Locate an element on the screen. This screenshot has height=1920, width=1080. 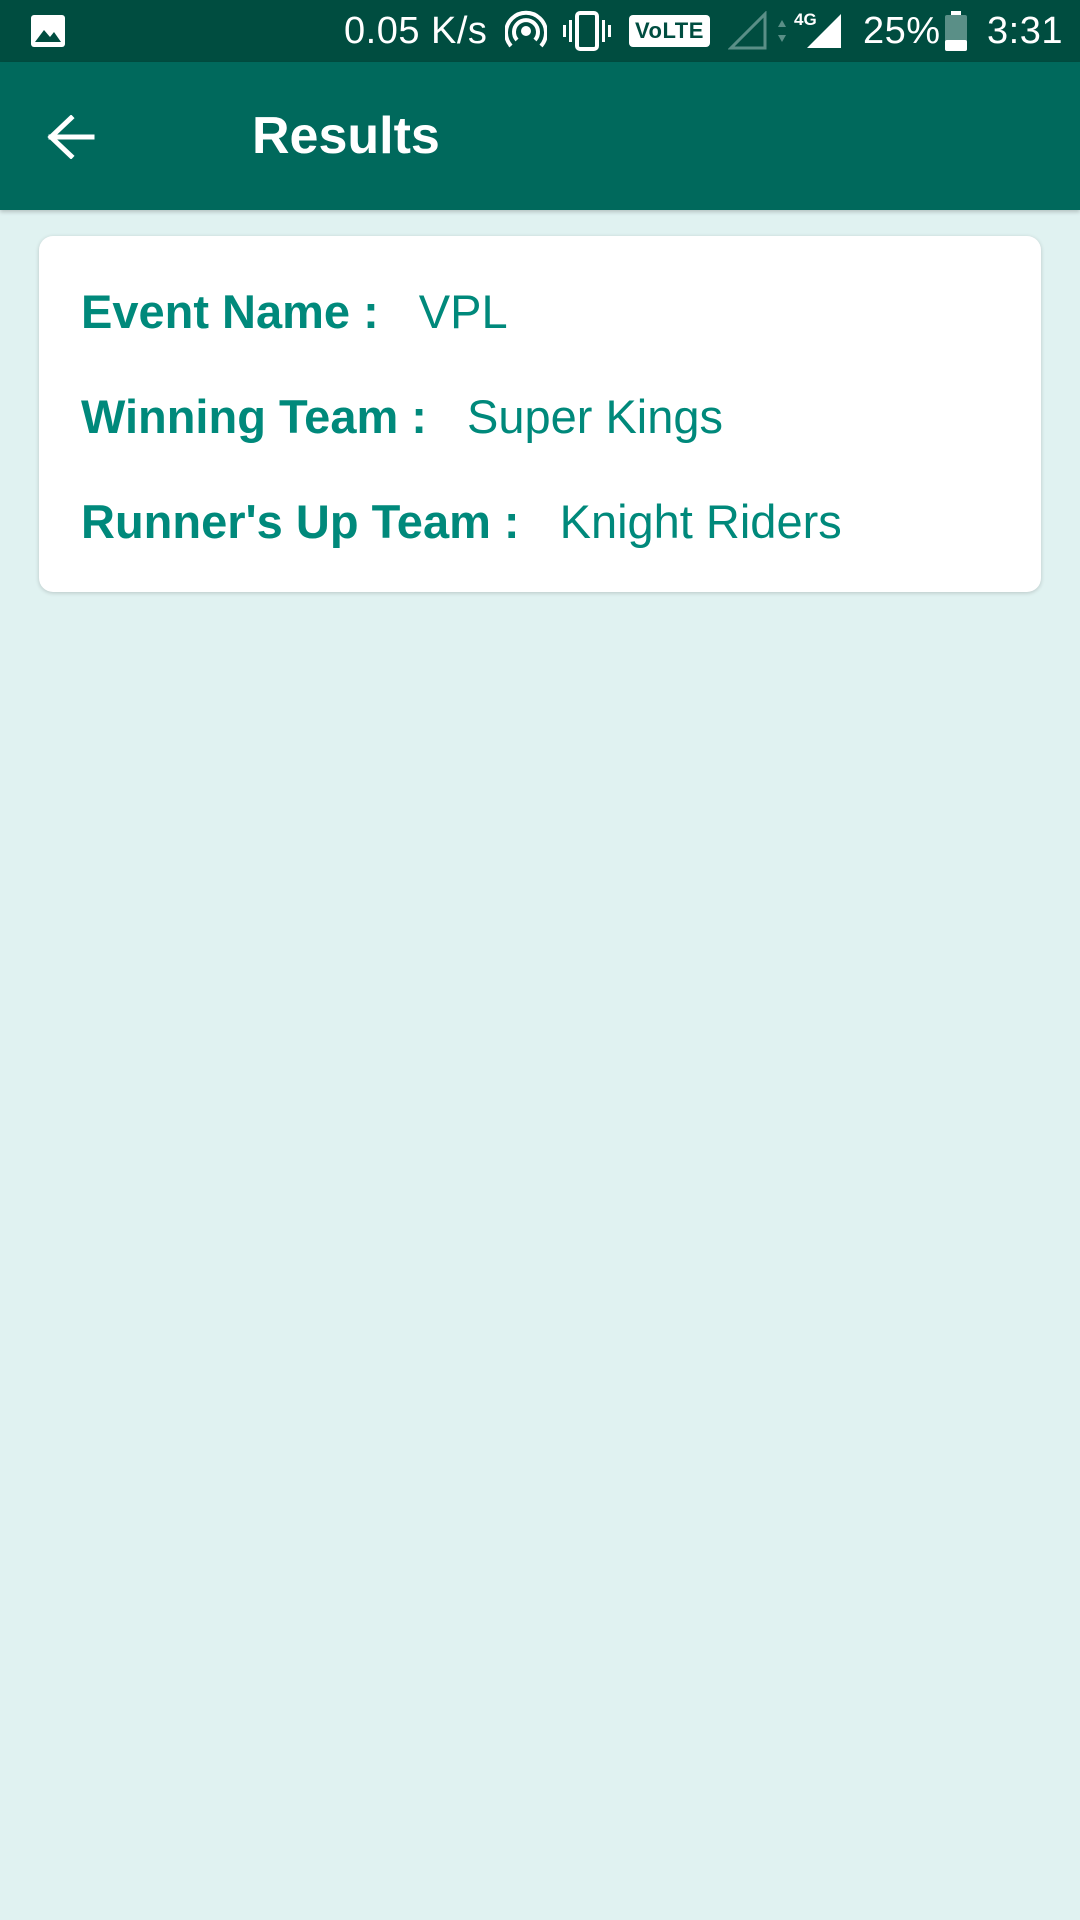
winning-team-row: Winning Team : Super Kings is located at coordinates (402, 416).